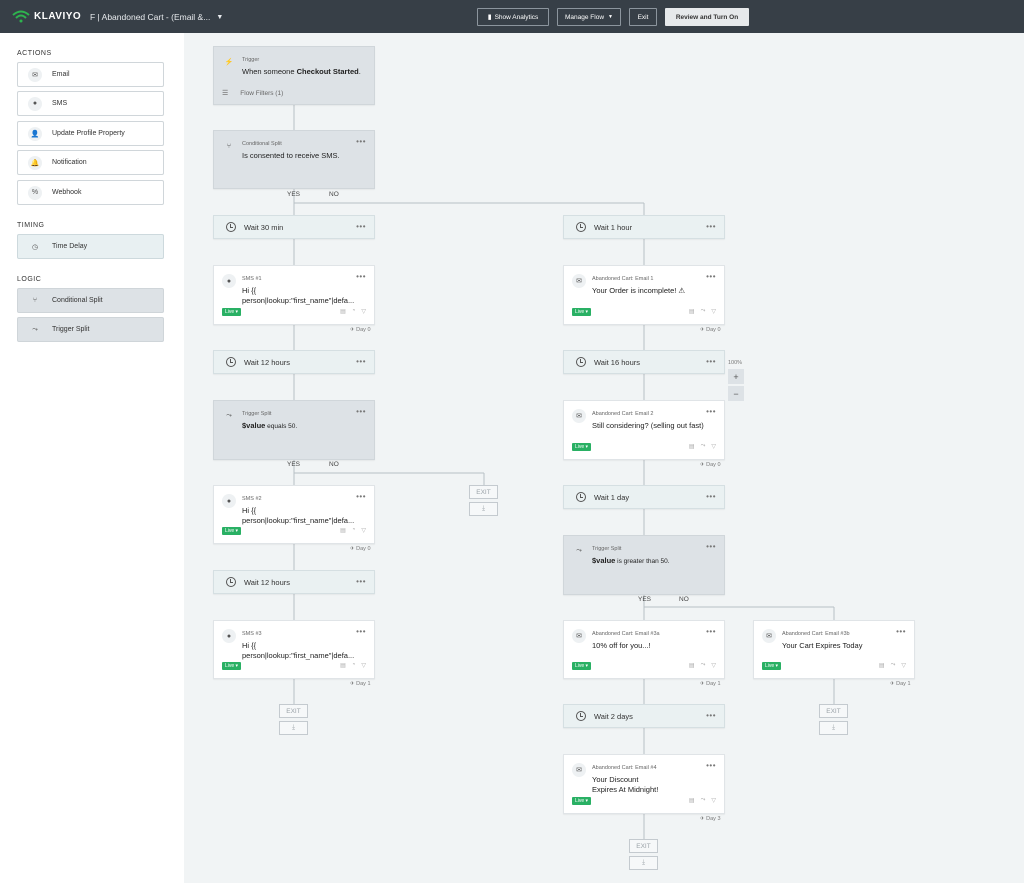 This screenshot has height=883, width=1024. I want to click on exit-label: Exit, so click(643, 17).